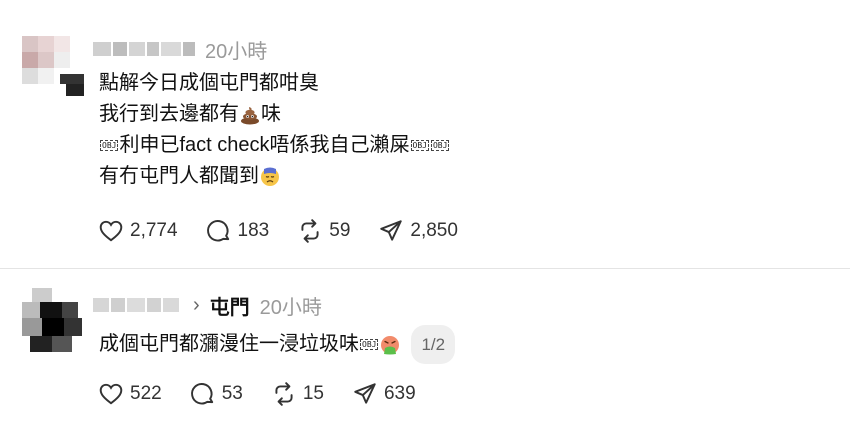 Image resolution: width=850 pixels, height=425 pixels. I want to click on post-divider, so click(425, 268).